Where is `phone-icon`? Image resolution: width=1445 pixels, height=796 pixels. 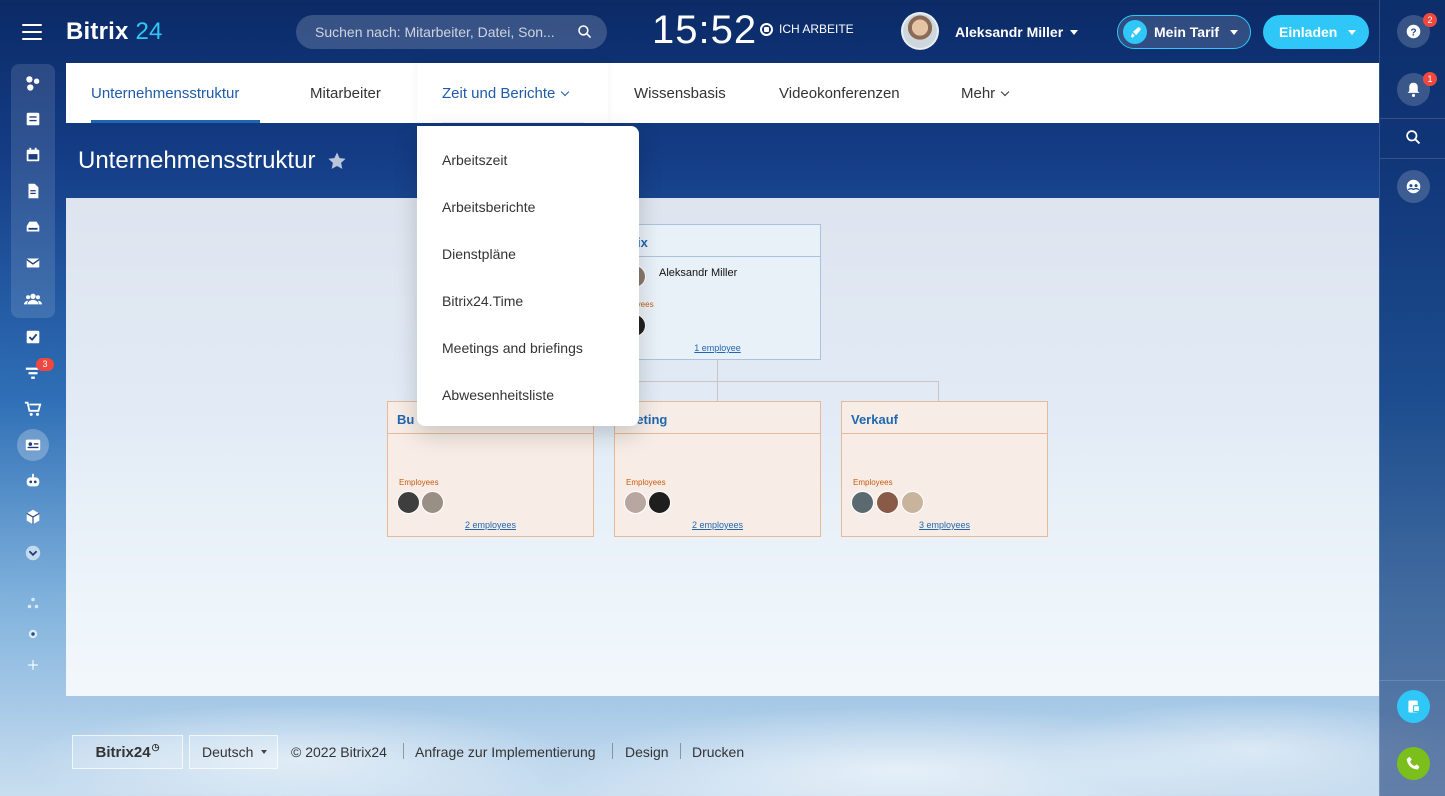 phone-icon is located at coordinates (1413, 763).